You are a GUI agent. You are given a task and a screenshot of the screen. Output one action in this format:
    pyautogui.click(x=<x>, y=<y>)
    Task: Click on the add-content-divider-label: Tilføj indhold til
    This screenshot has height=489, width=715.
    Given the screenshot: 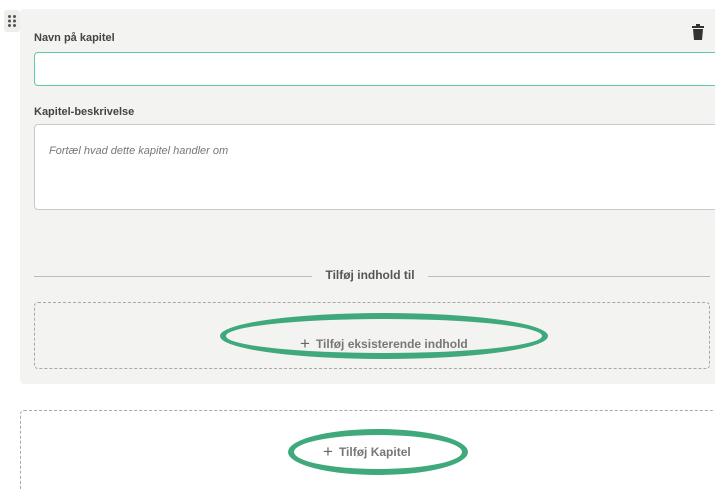 What is the action you would take?
    pyautogui.click(x=370, y=275)
    